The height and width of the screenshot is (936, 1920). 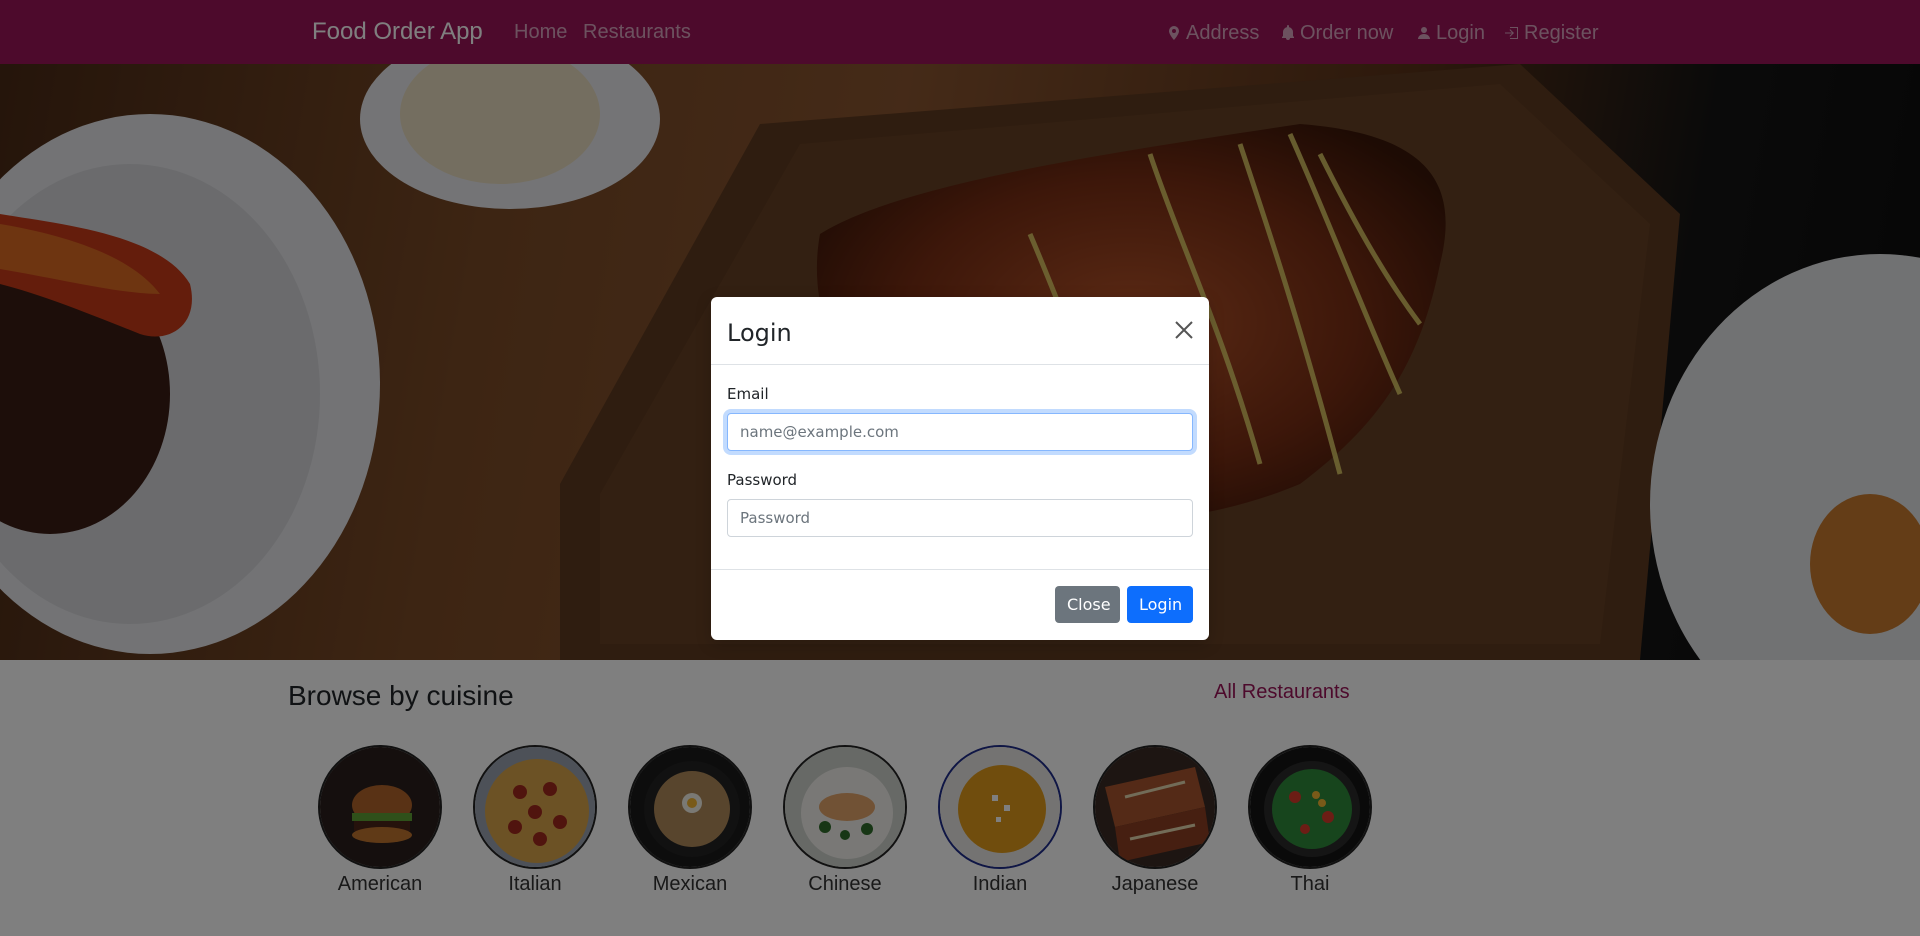 What do you see at coordinates (762, 480) in the screenshot?
I see `password-label: Password` at bounding box center [762, 480].